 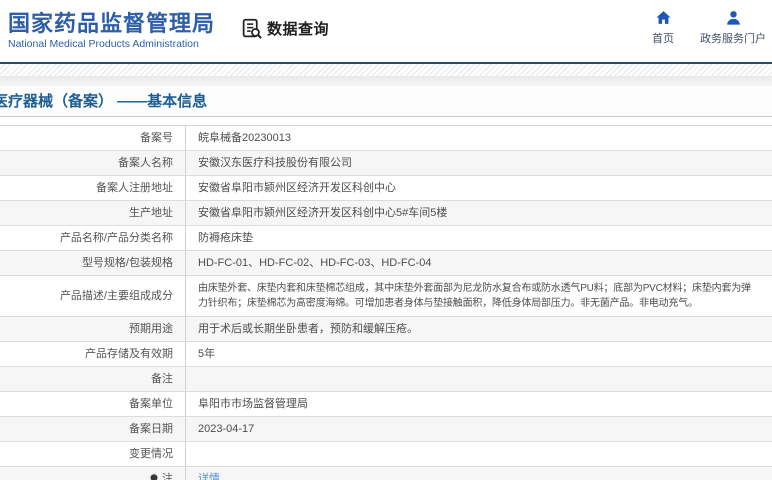 I want to click on table-row: 产品名称/产品分类名称 防褥疮床垫, so click(x=386, y=238).